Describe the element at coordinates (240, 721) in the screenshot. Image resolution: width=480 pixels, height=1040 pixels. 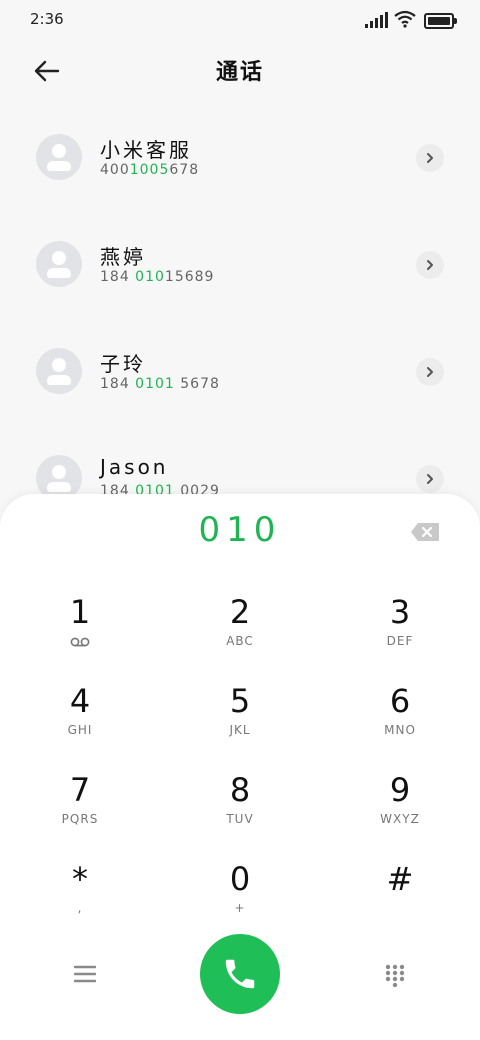
I see `key-5: 5 JKL` at that location.